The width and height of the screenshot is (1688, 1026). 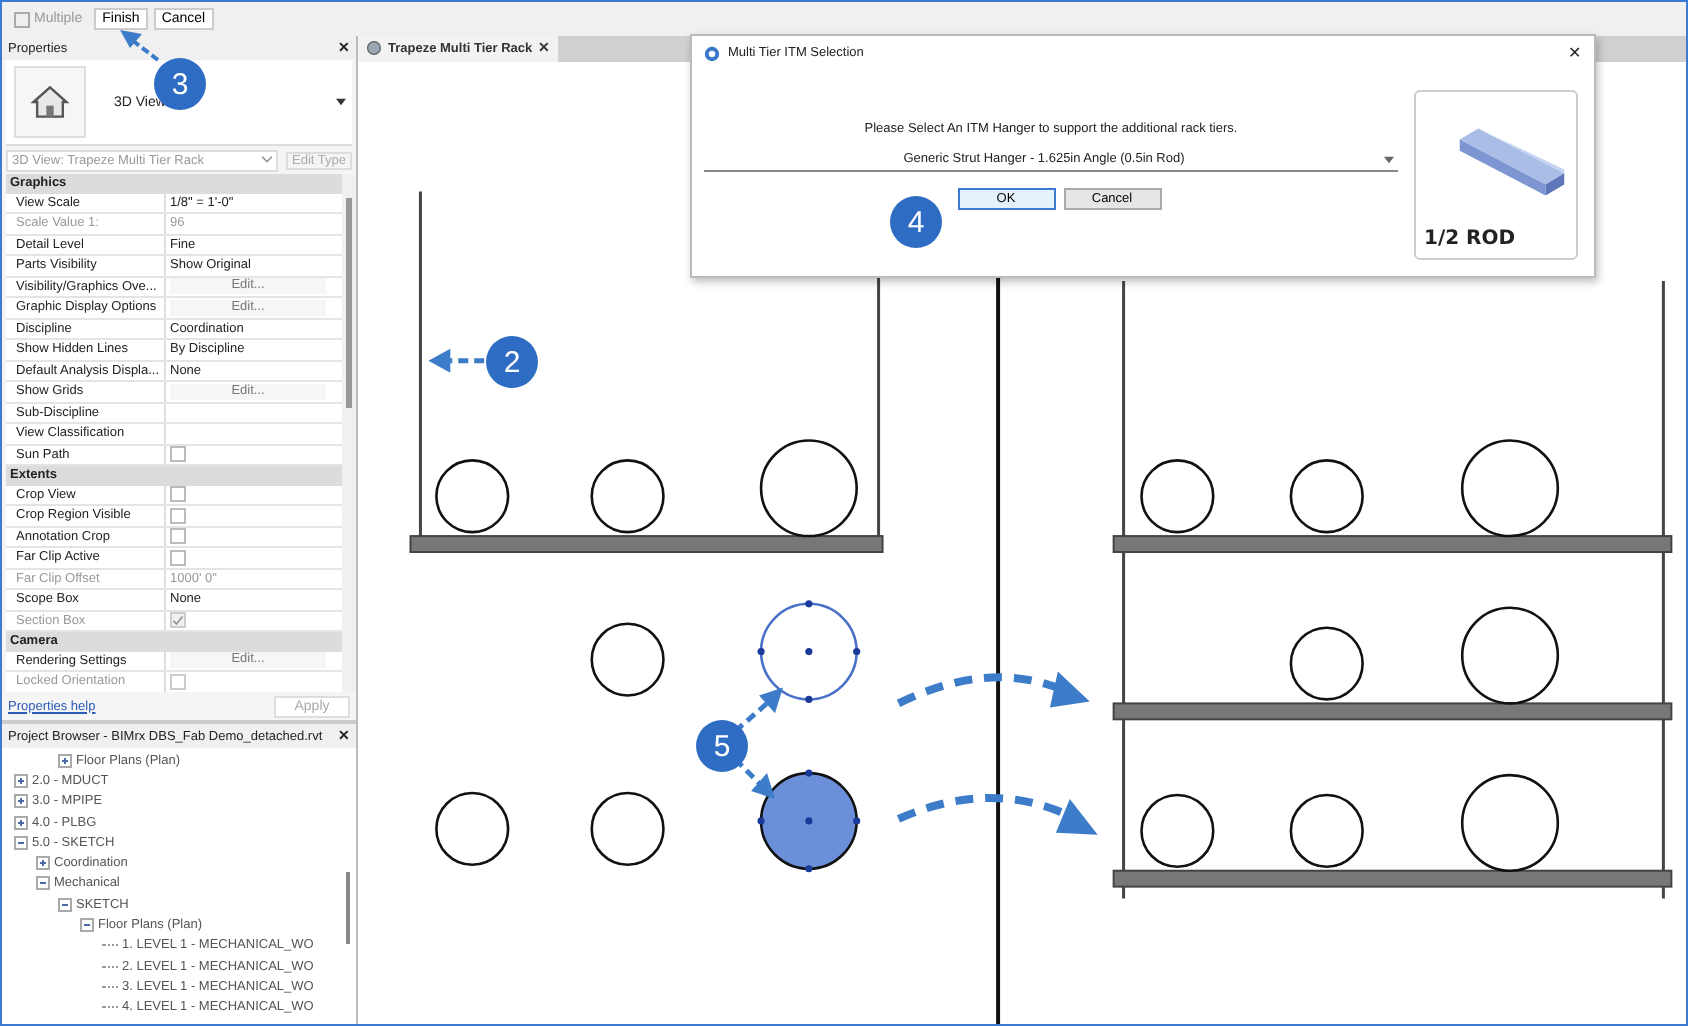 I want to click on close-icon: ✕, so click(x=1575, y=53).